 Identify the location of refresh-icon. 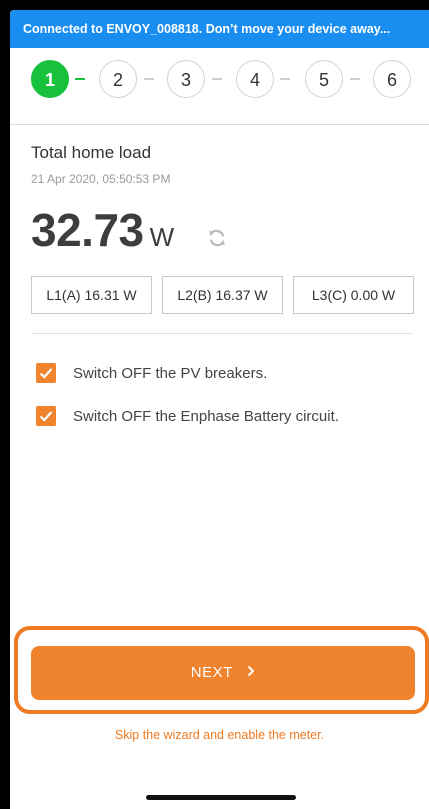
(217, 238).